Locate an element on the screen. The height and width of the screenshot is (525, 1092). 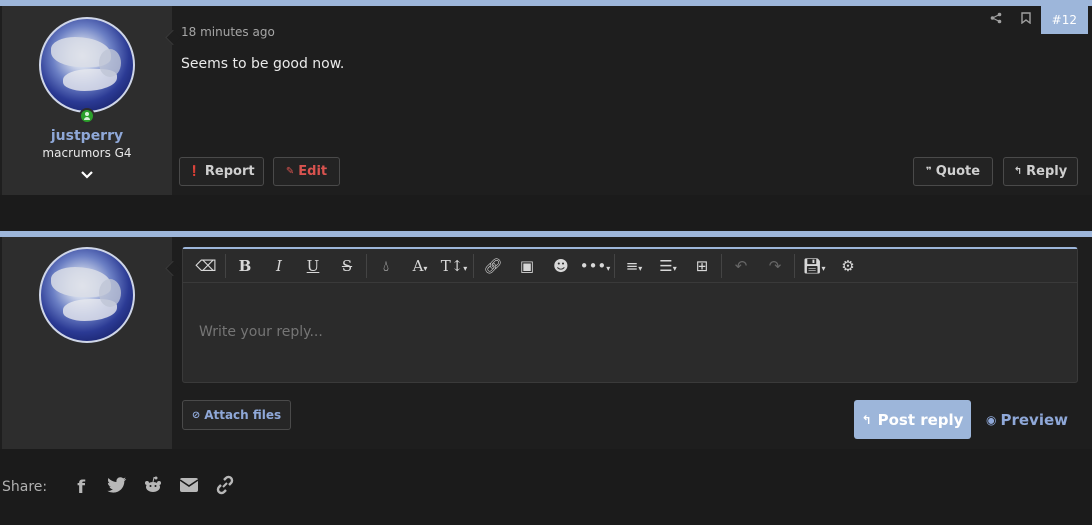
share-label: Share: is located at coordinates (25, 487).